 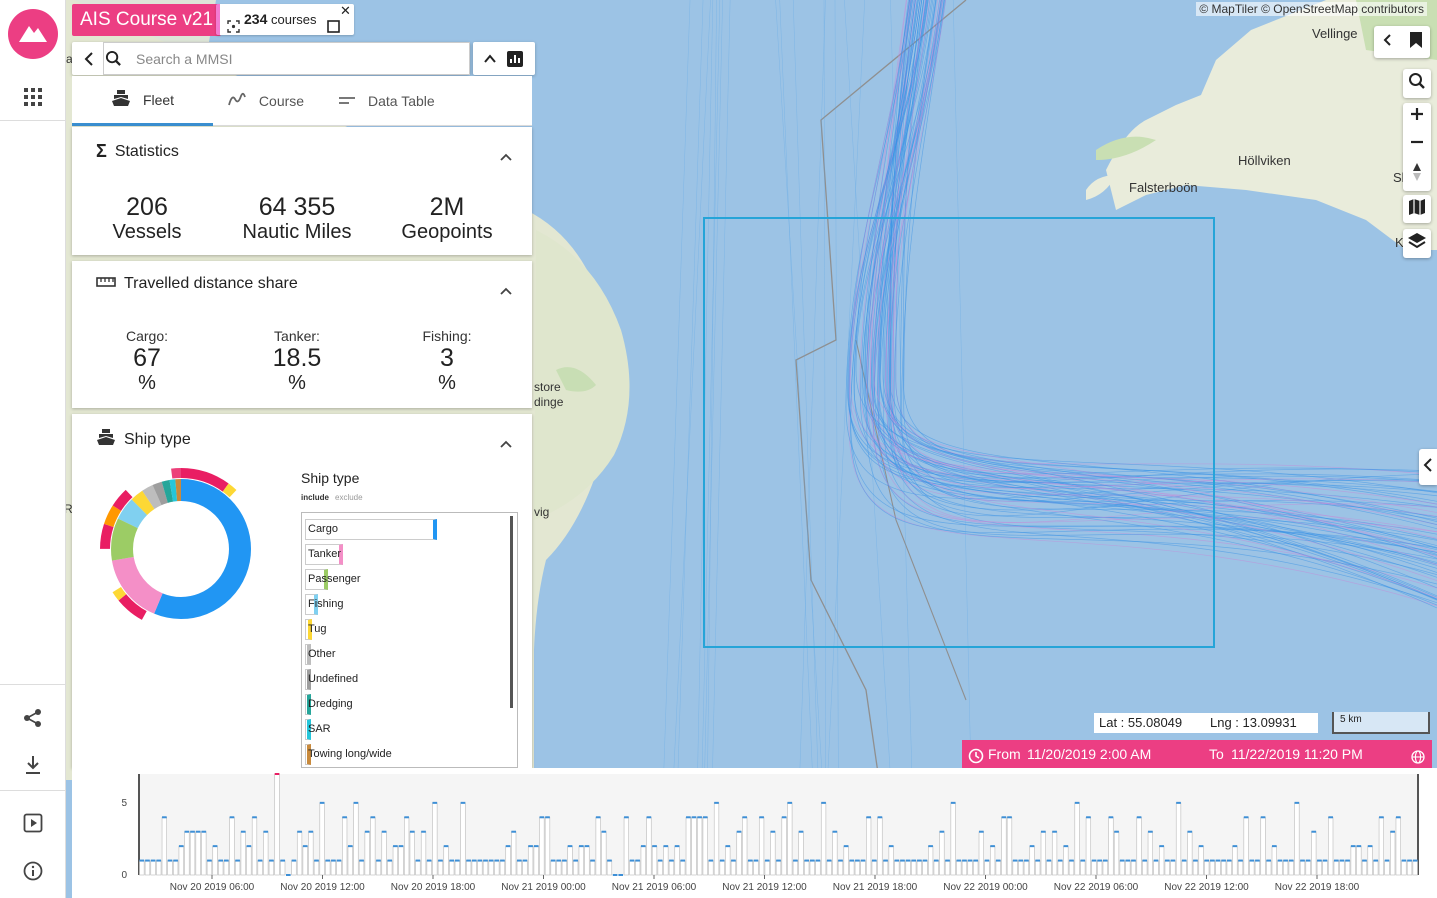 I want to click on ship-type-item: SAR, so click(x=318, y=729).